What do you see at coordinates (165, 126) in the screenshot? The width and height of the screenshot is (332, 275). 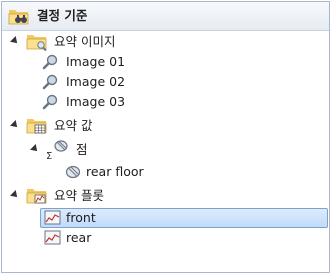 I see `tree-group-summary-values: 요약 값` at bounding box center [165, 126].